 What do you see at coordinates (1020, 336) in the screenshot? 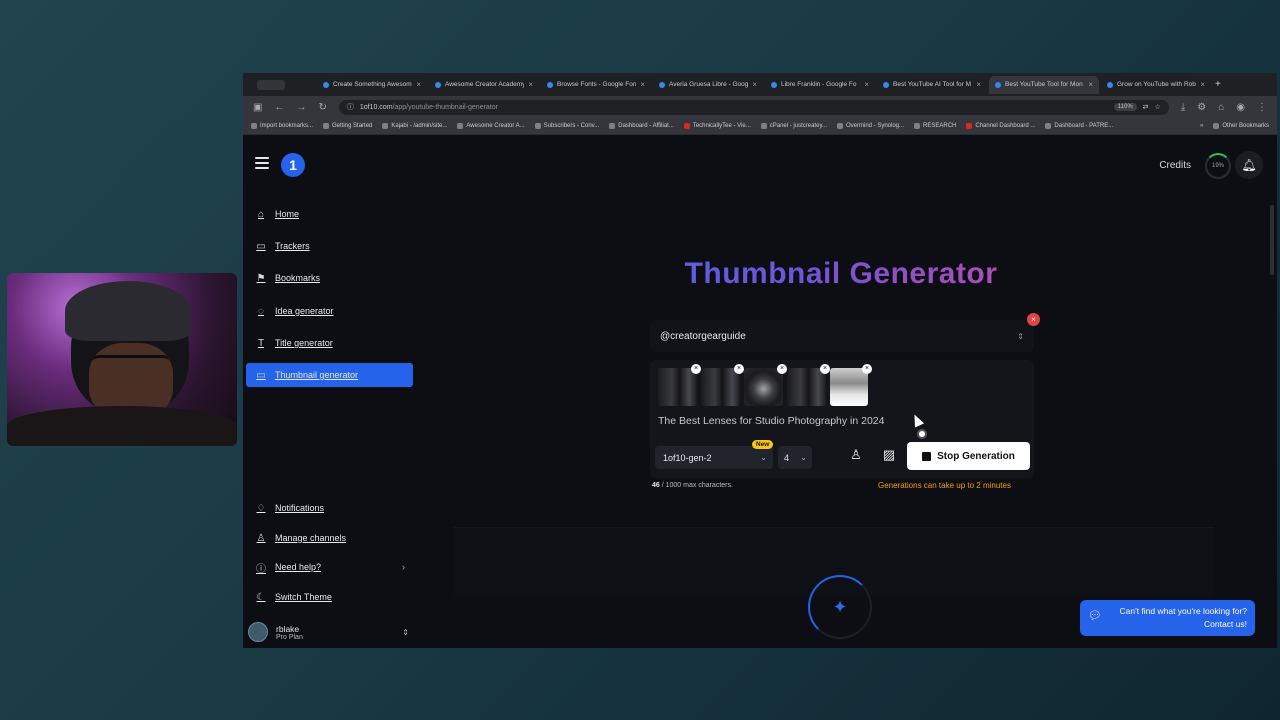
I see `chevron-updown-icon: ⇕` at bounding box center [1020, 336].